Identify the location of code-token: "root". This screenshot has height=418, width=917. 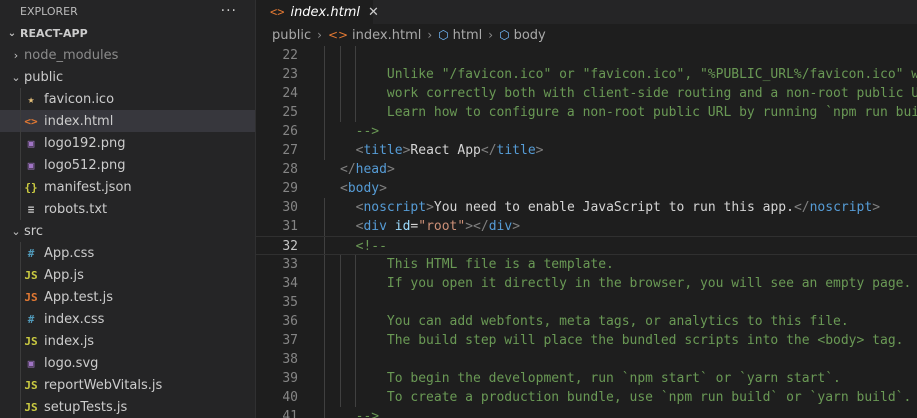
(442, 226).